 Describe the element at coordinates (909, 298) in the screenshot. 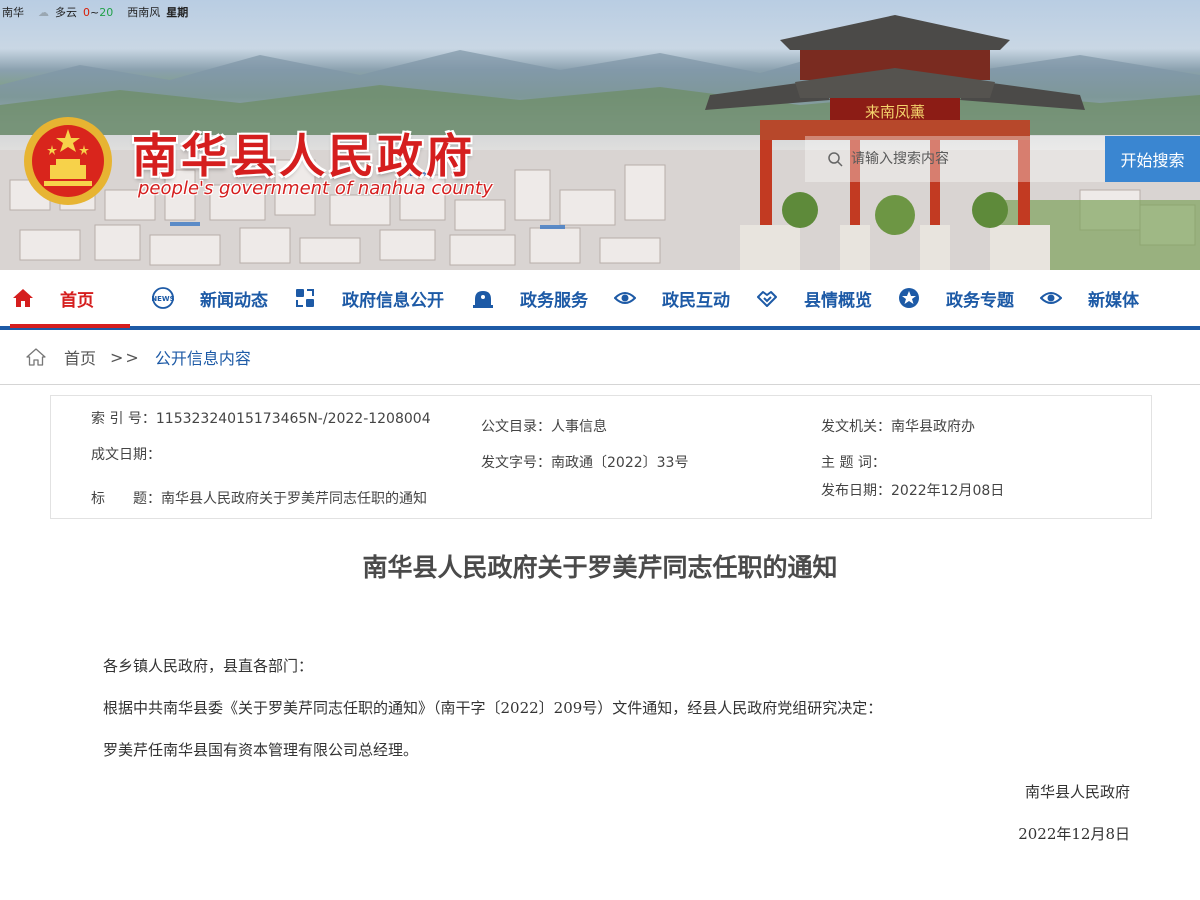

I see `star-icon` at that location.